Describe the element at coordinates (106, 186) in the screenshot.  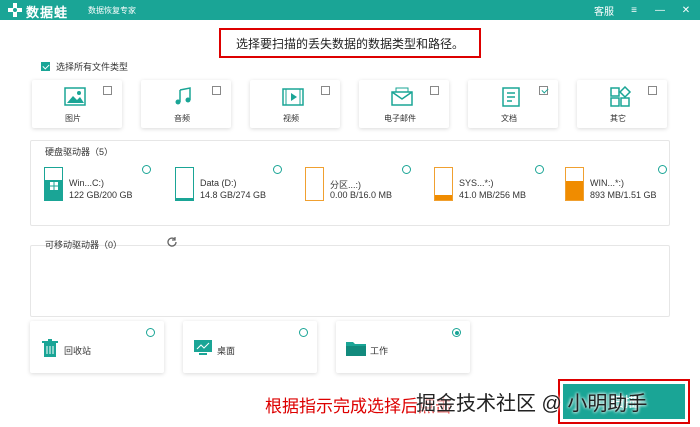
I see `drive-item-c: Win...C:) 122 GB/200 GB` at that location.